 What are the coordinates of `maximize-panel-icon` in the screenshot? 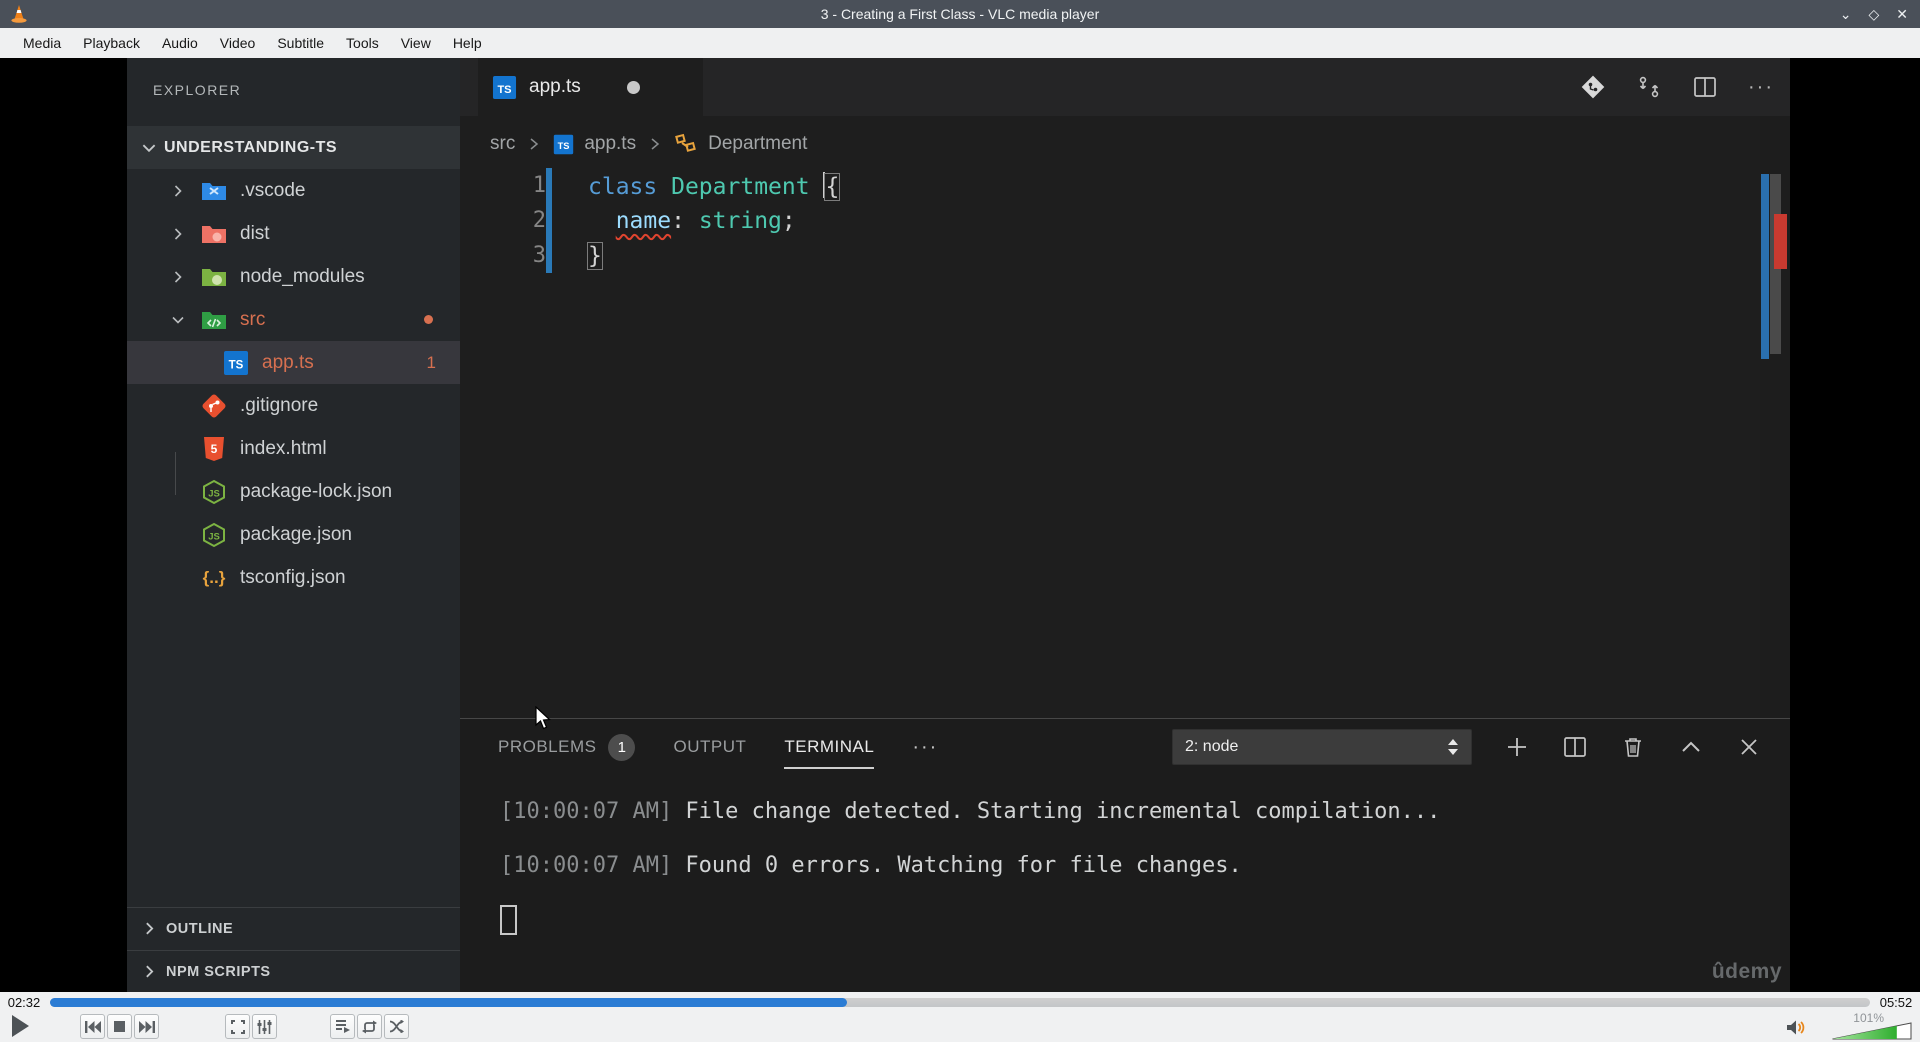 It's located at (1691, 747).